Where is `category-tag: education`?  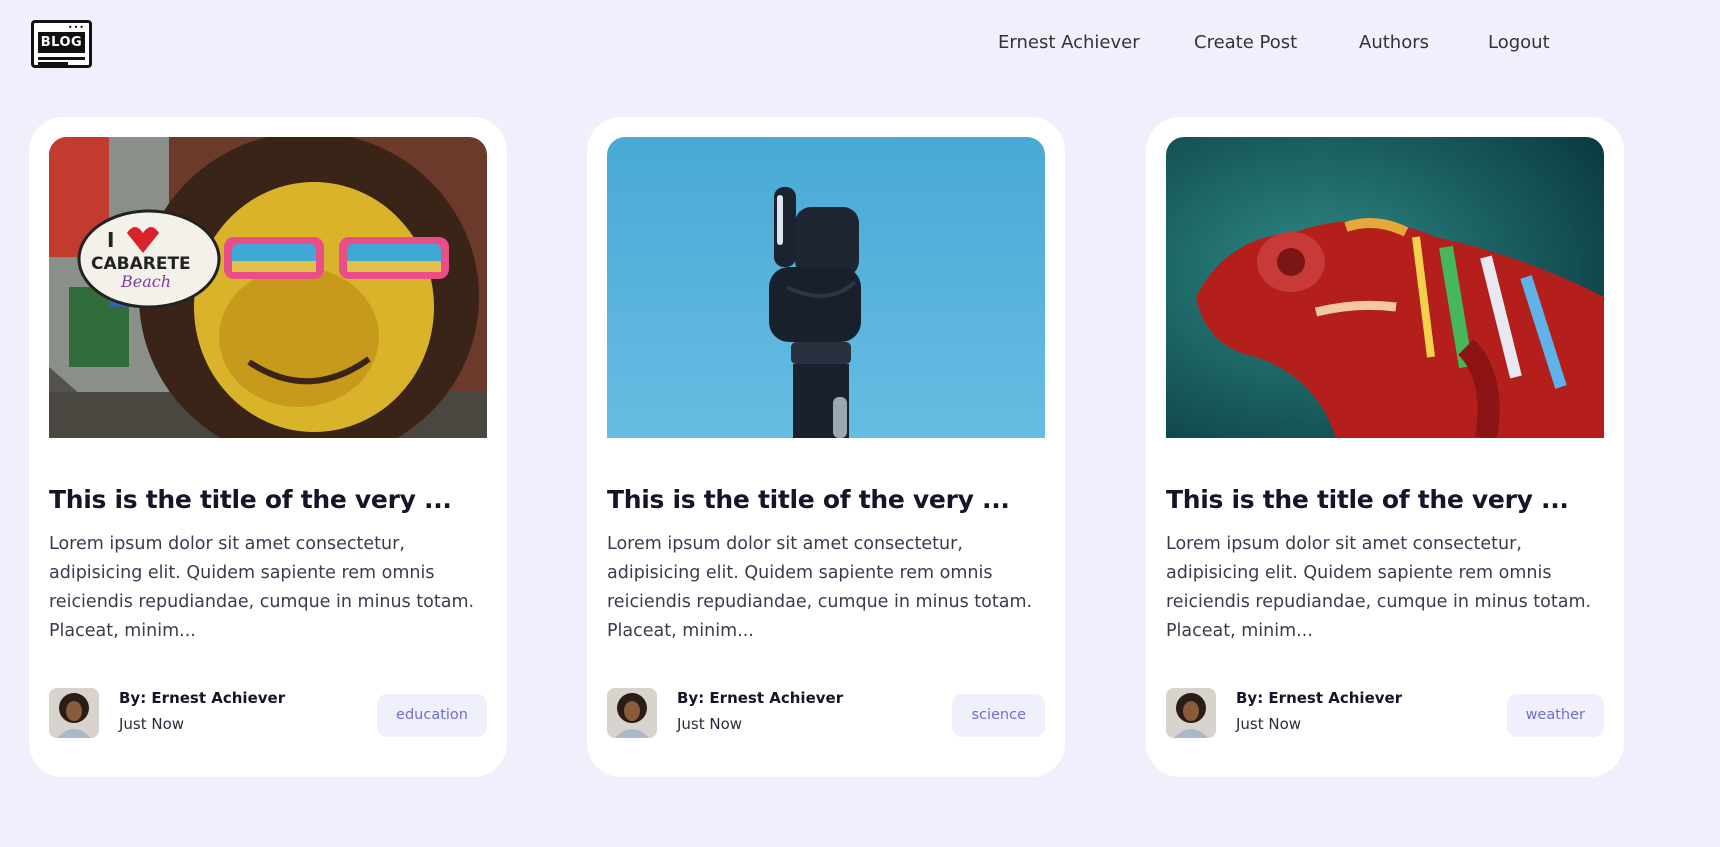
category-tag: education is located at coordinates (432, 715).